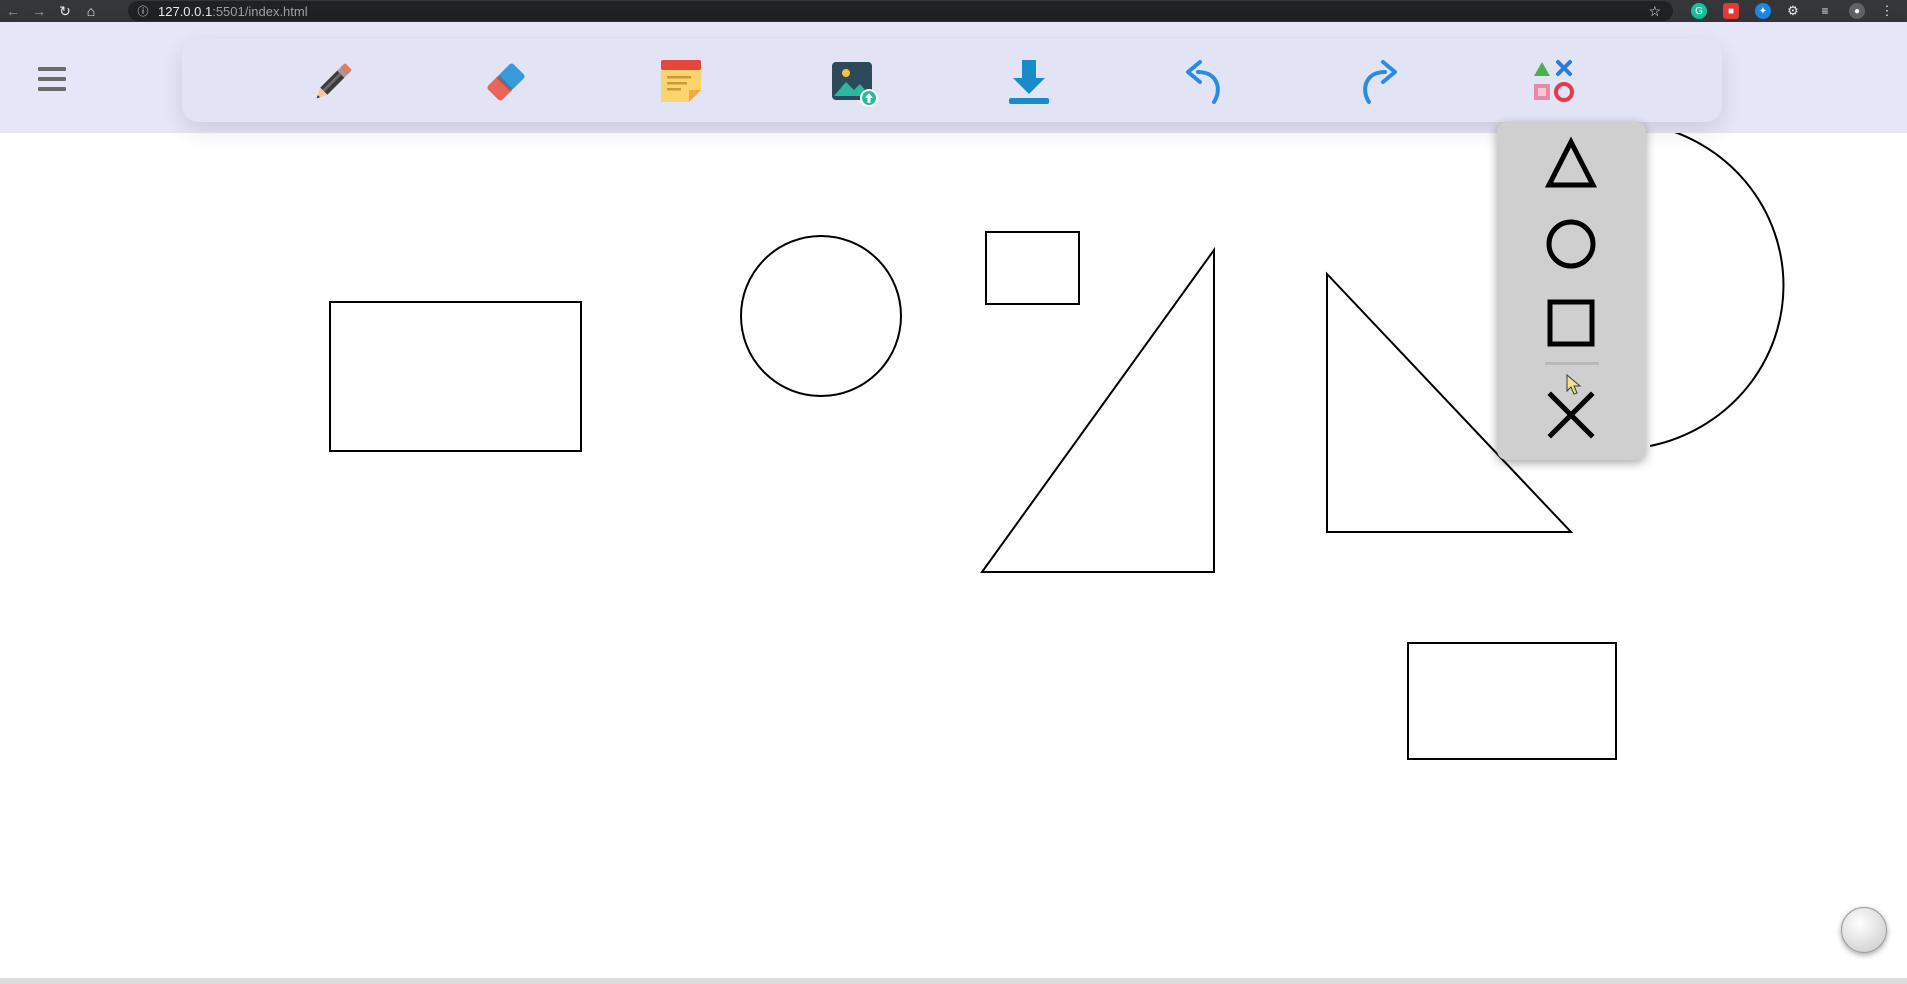 The image size is (1907, 984). Describe the element at coordinates (953, 981) in the screenshot. I see `page-bottom-edge` at that location.